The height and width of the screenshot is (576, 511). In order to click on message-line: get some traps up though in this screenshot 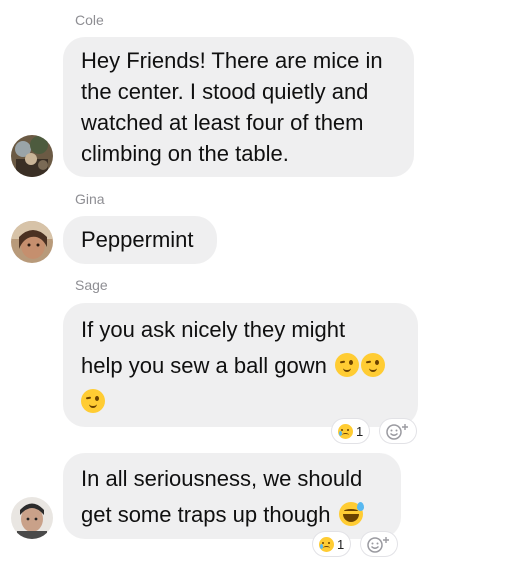, I will do `click(206, 514)`.